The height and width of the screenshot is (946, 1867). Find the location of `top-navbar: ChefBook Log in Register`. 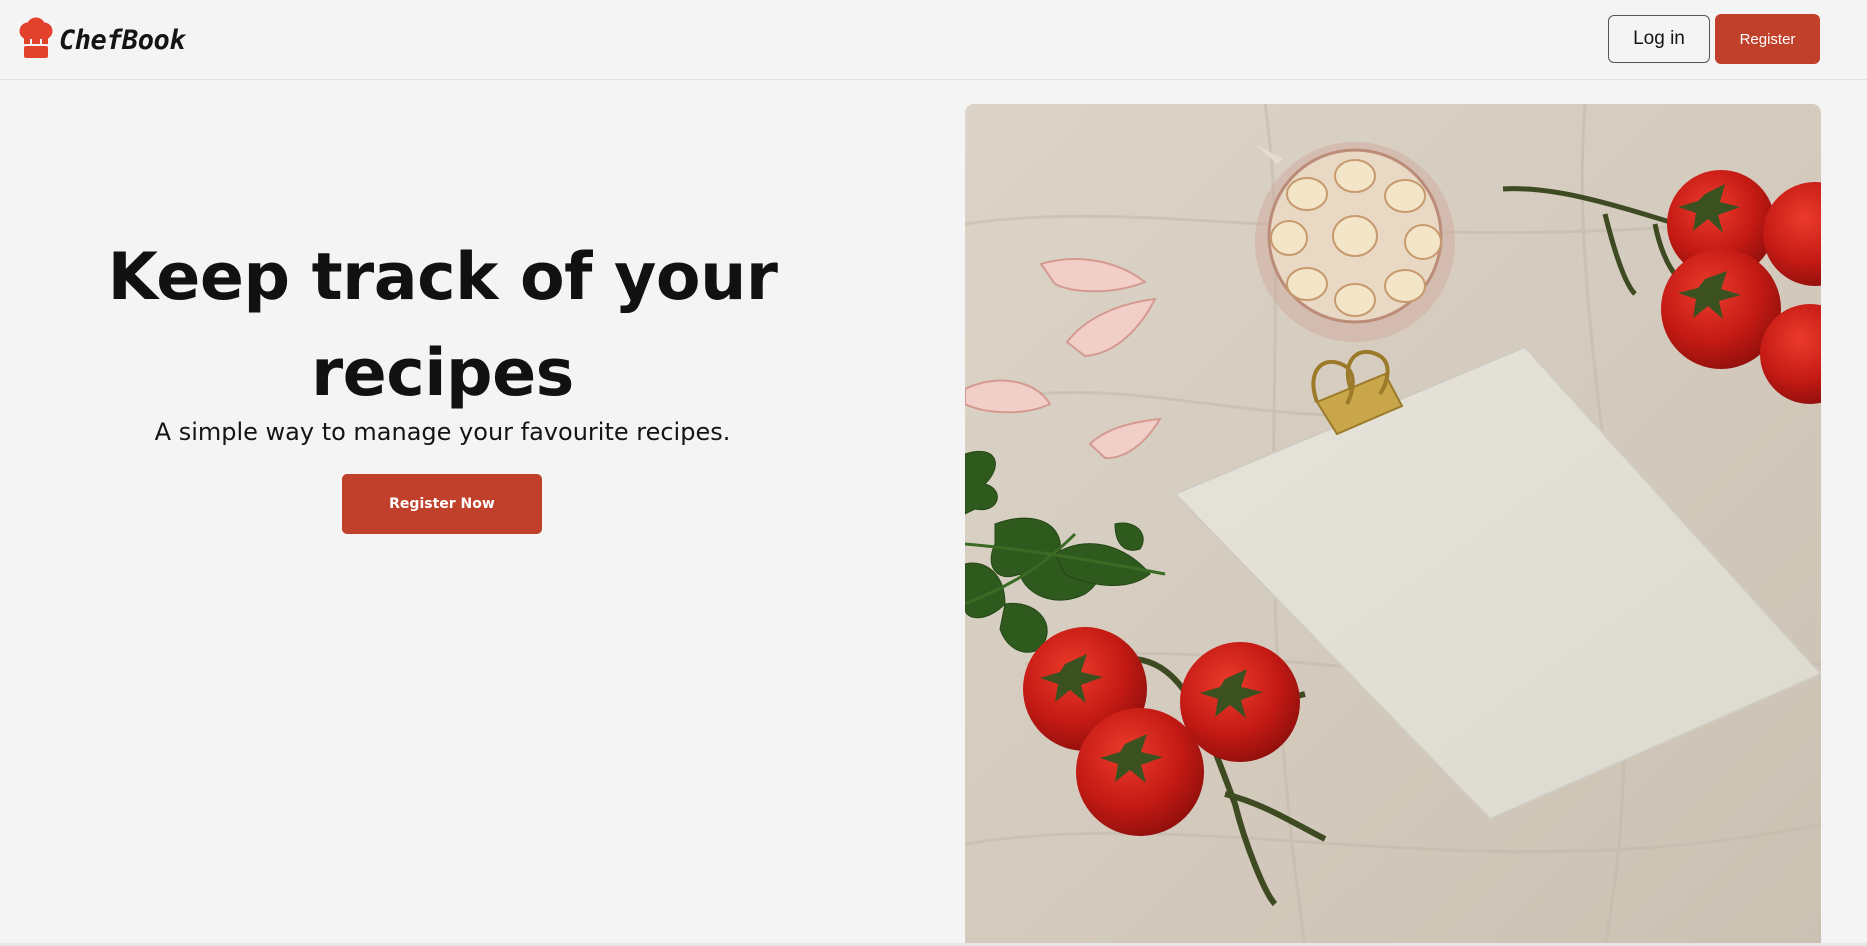

top-navbar: ChefBook Log in Register is located at coordinates (933, 40).